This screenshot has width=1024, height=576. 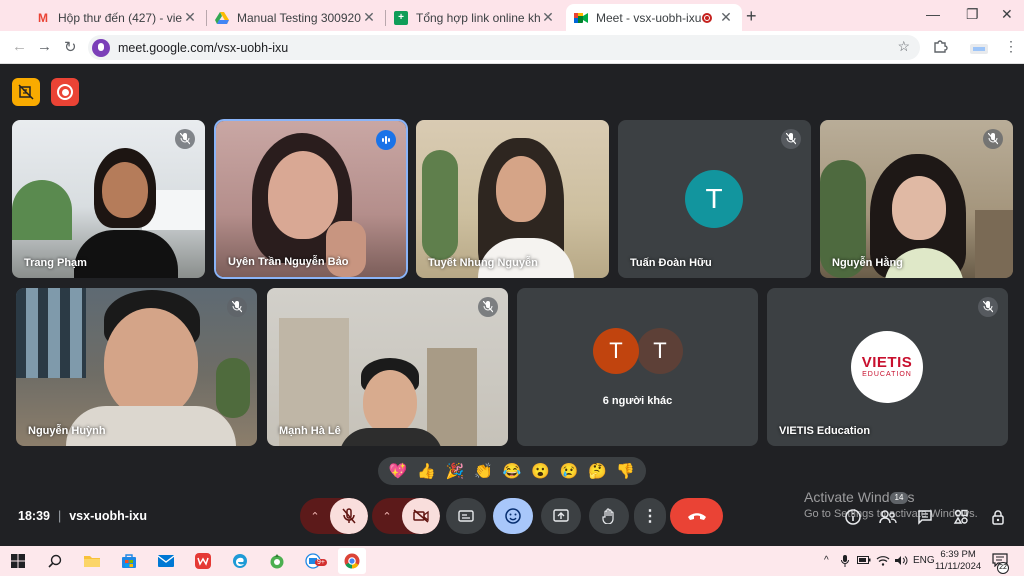 I want to click on camera-toggle-button, so click(x=421, y=516).